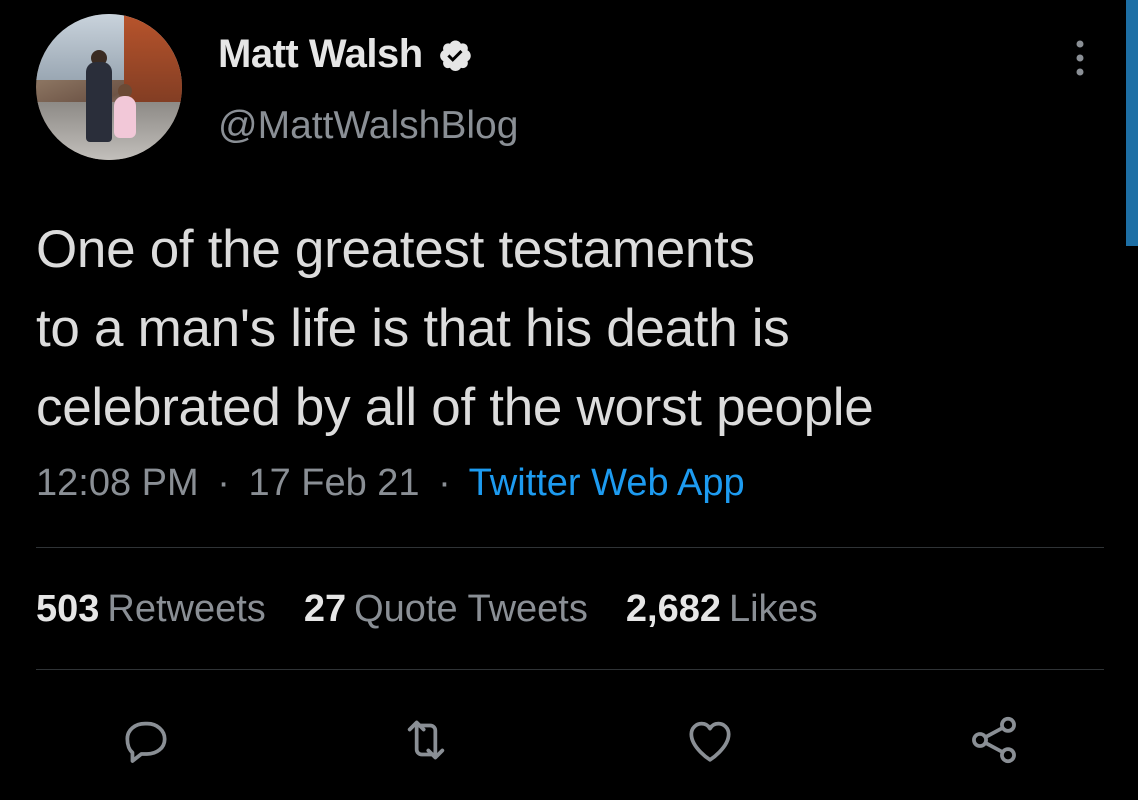 This screenshot has width=1138, height=800. I want to click on tweet-meta: 12:08 PM · 17 Feb 21 · Twitter Web App, so click(390, 483).